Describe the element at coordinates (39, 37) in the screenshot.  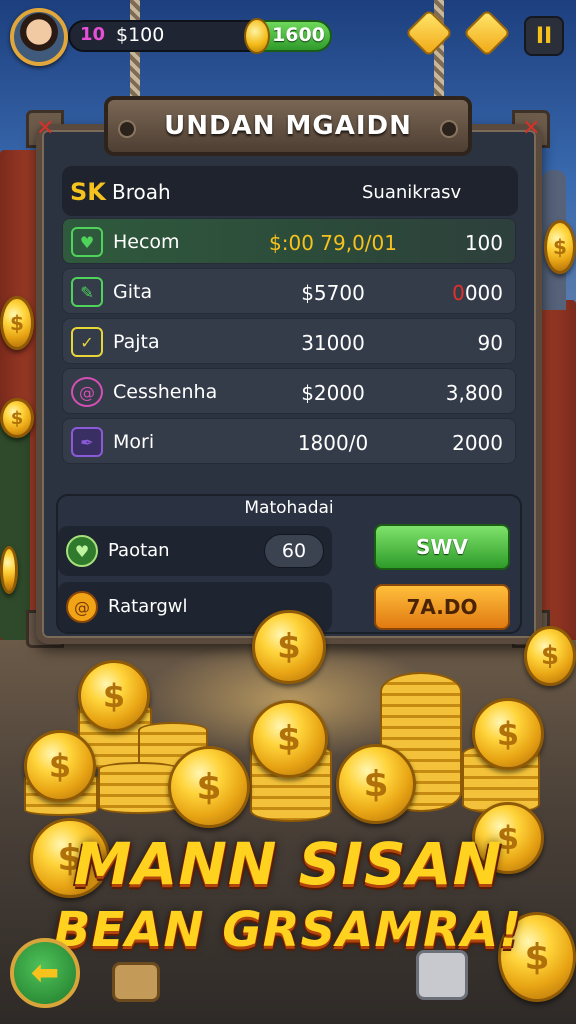
I see `player-avatar` at that location.